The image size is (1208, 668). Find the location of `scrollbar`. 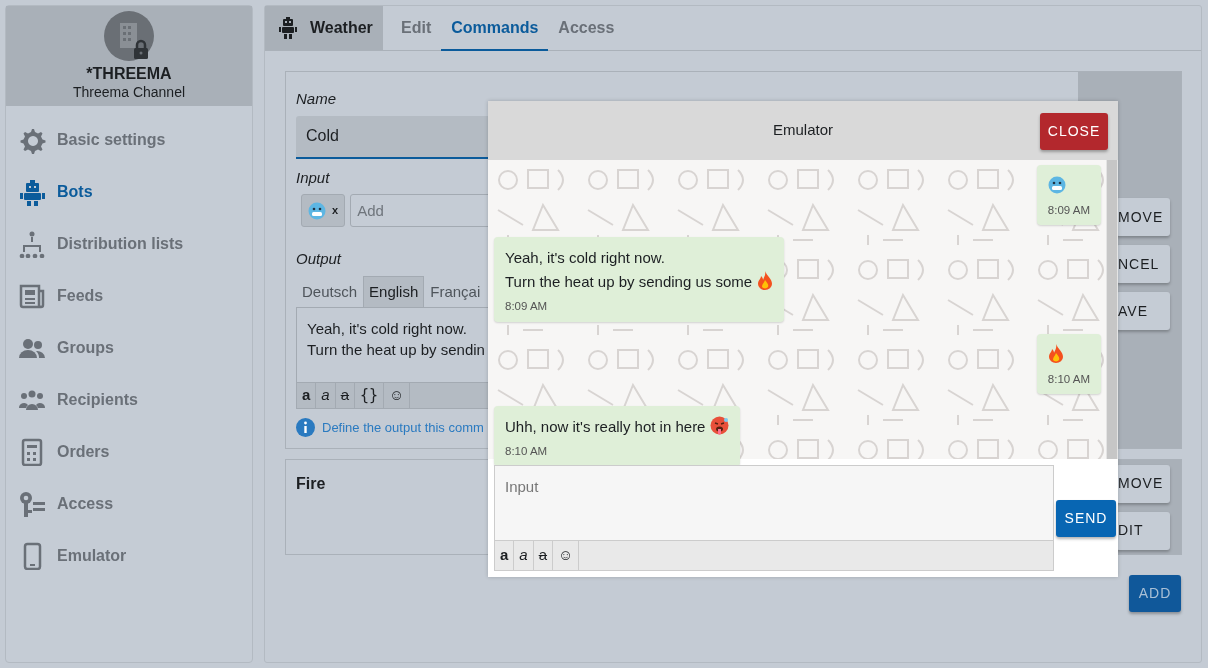

scrollbar is located at coordinates (1112, 309).